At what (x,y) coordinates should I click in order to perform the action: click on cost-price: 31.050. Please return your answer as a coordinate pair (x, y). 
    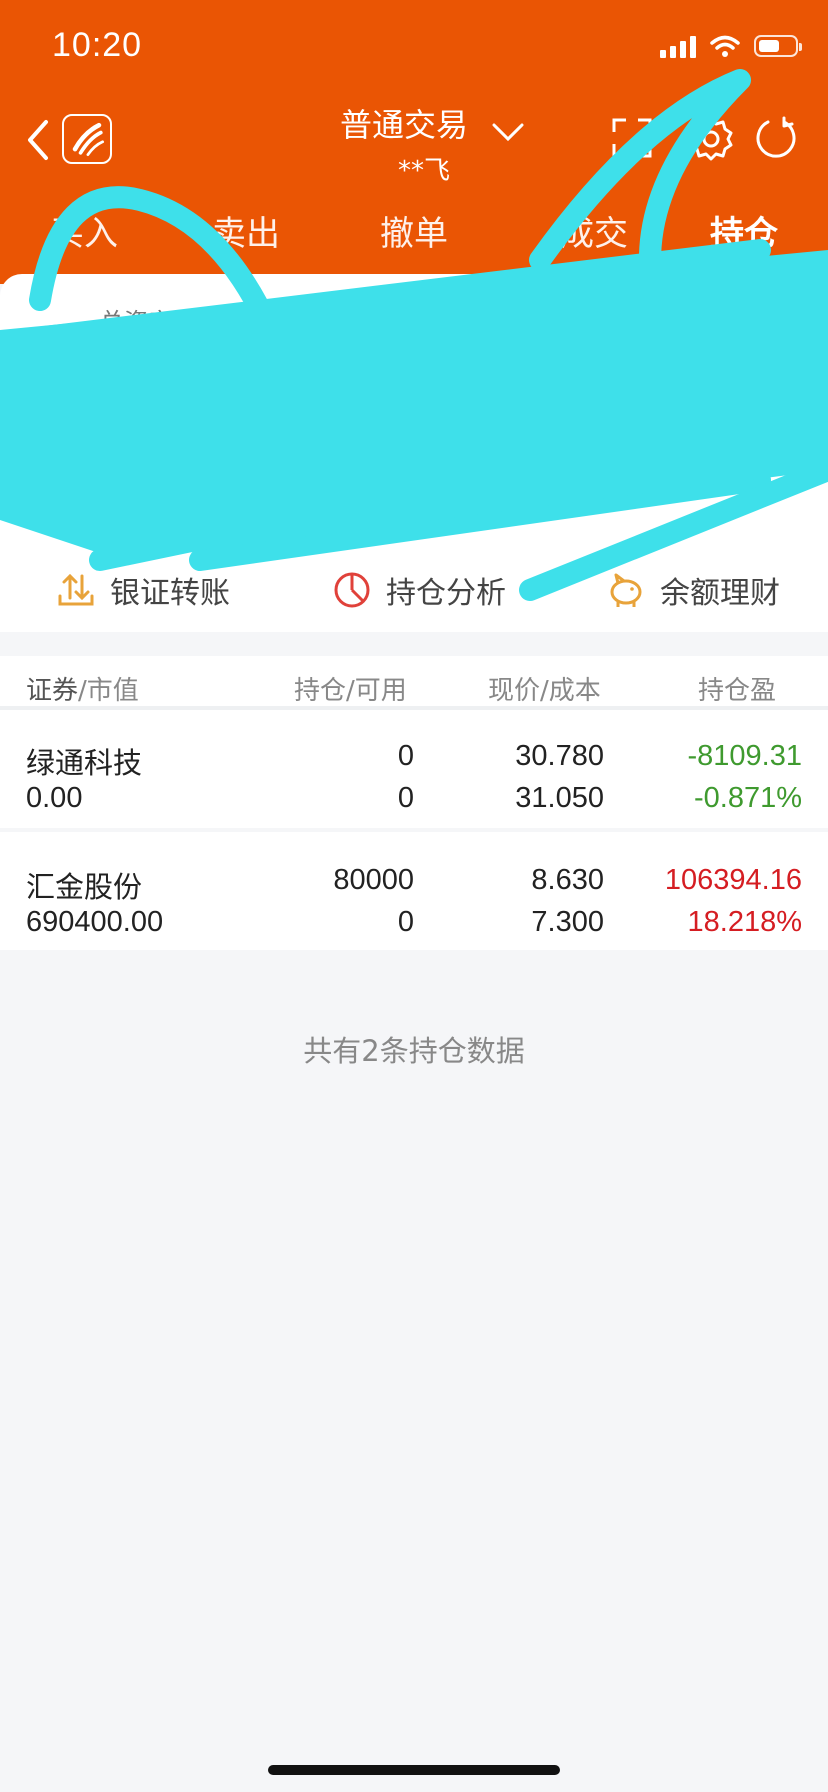
    Looking at the image, I should click on (559, 798).